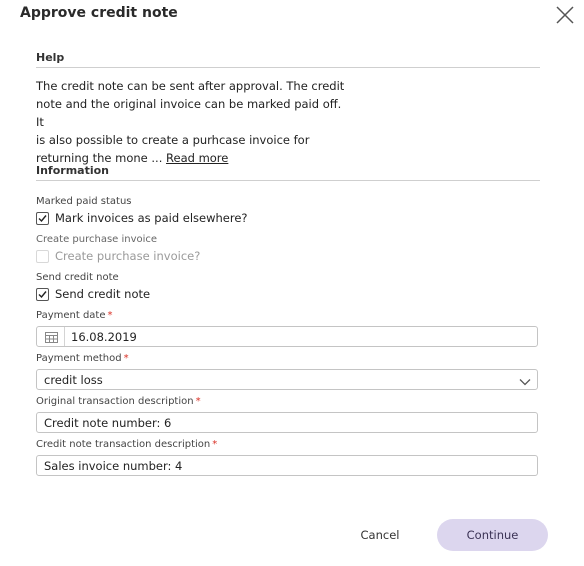 The height and width of the screenshot is (566, 584). I want to click on send-credit-checkbox-row: Send credit note, so click(93, 294).